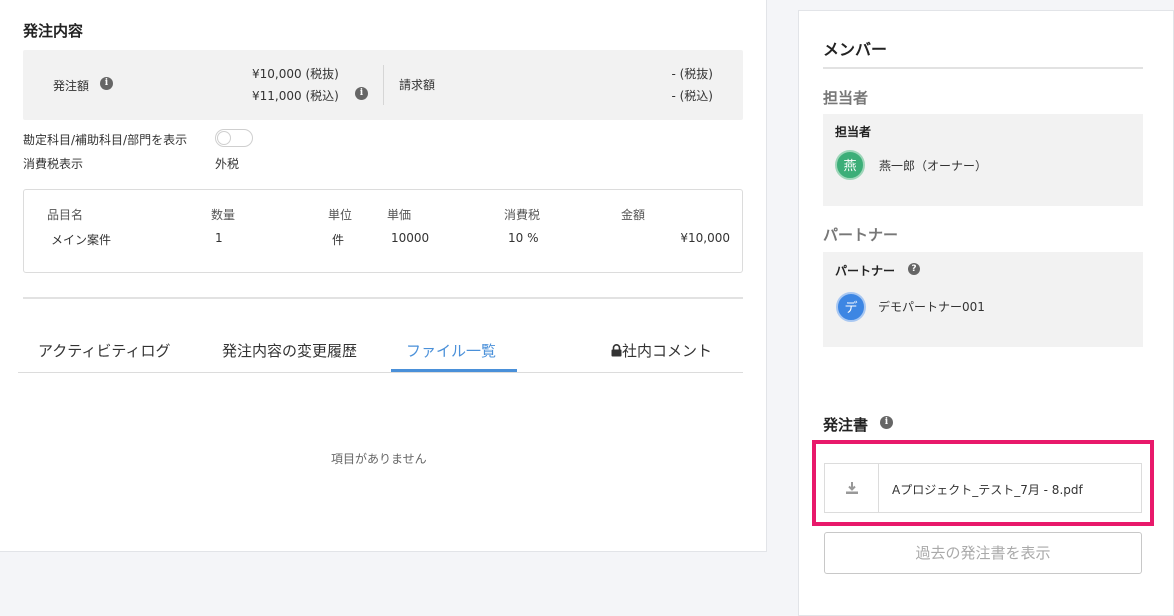 This screenshot has width=1174, height=616. I want to click on invoice-amount-excl: - (税抜), so click(692, 74).